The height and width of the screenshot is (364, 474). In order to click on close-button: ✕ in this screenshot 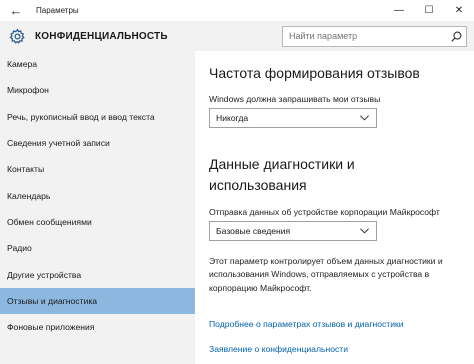, I will do `click(459, 10)`.